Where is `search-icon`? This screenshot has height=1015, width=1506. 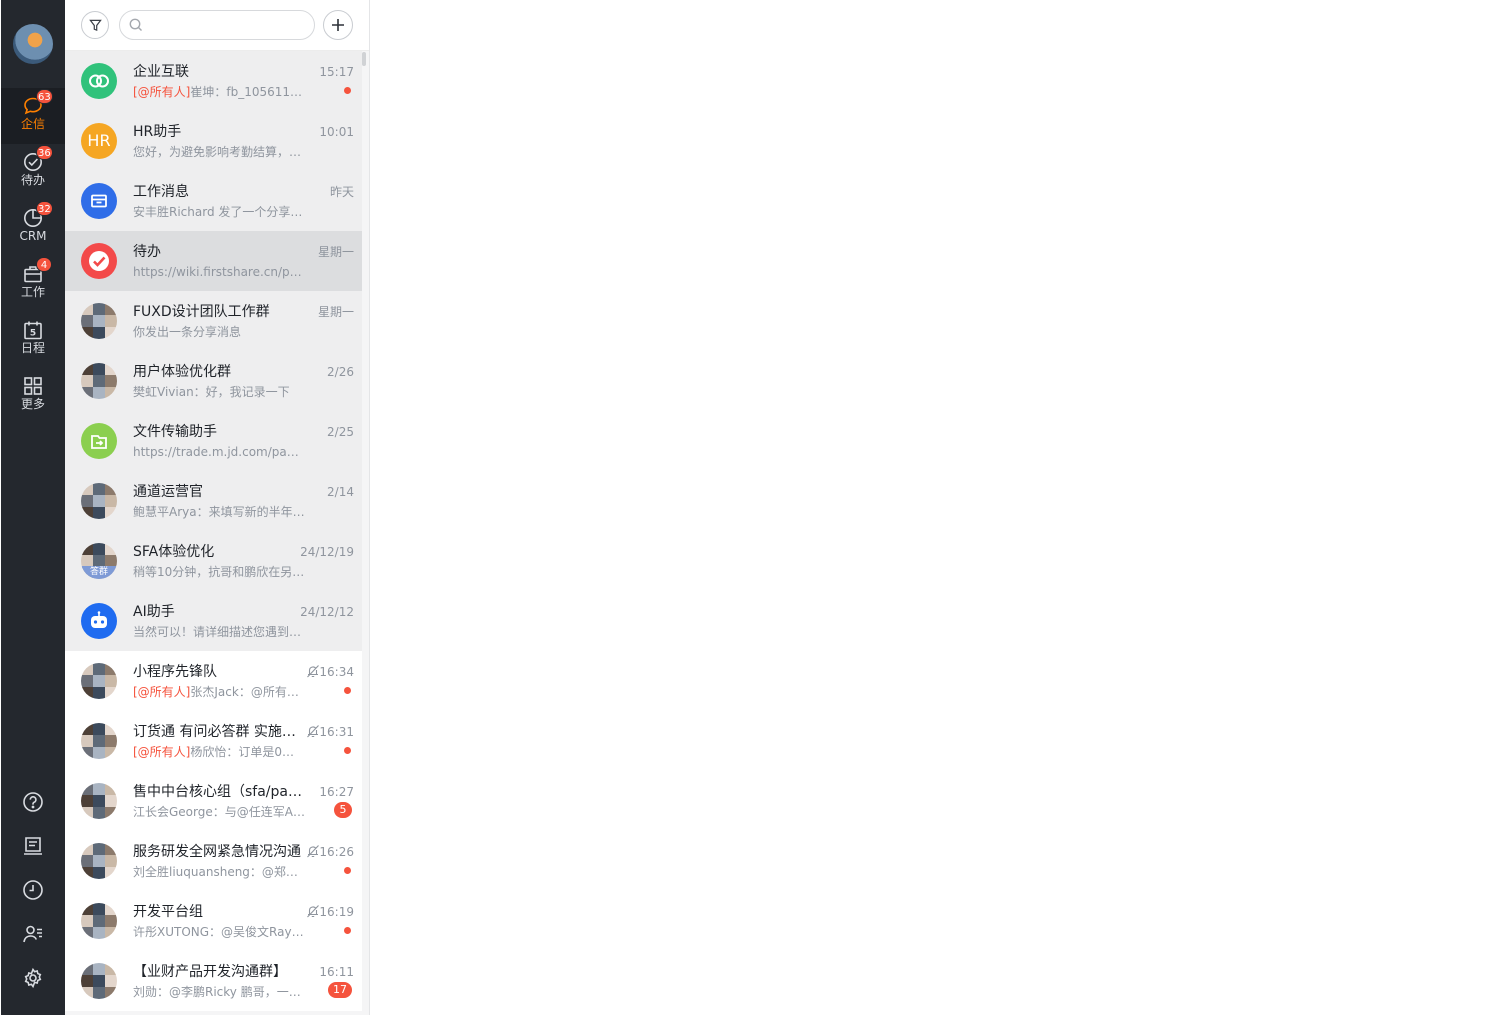
search-icon is located at coordinates (135, 24).